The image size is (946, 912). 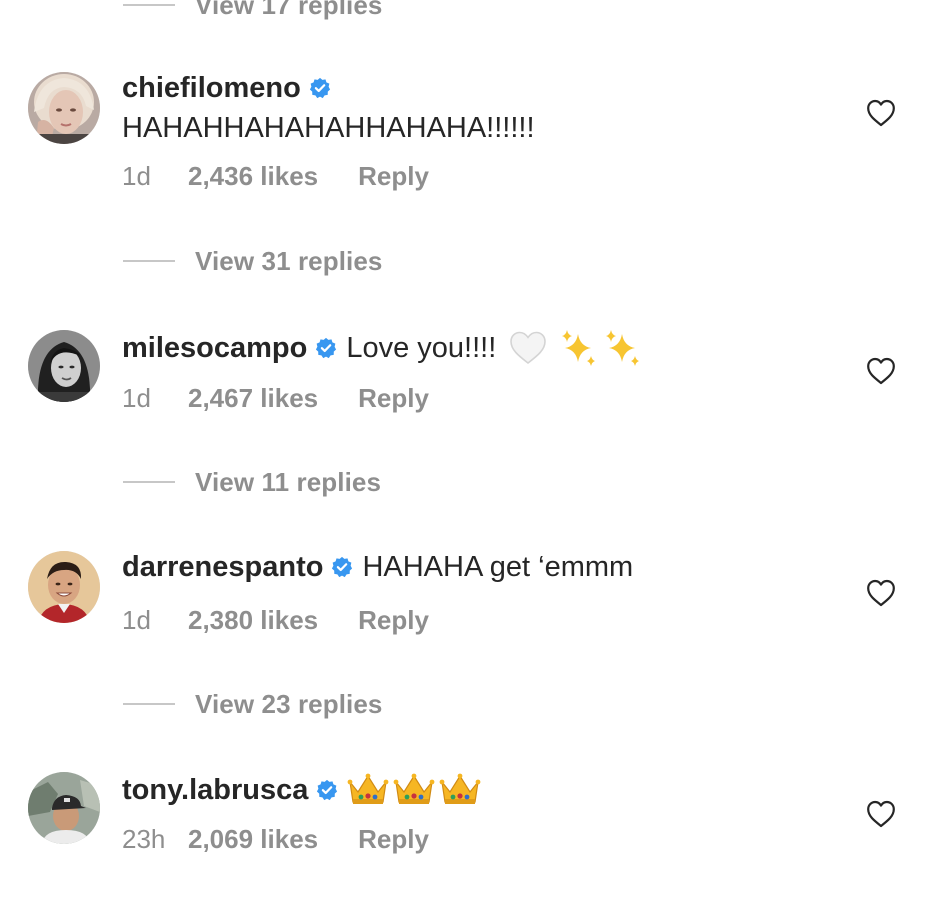 I want to click on view-replies-button: View 31 replies, so click(x=252, y=261).